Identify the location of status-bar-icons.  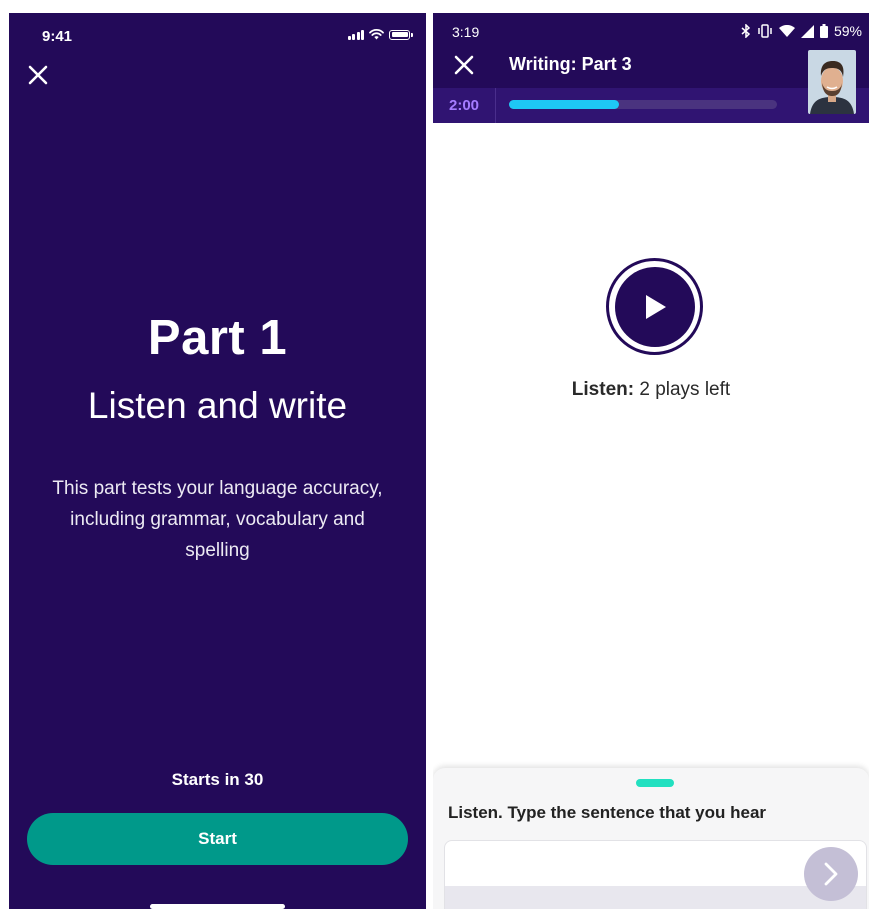
(380, 34).